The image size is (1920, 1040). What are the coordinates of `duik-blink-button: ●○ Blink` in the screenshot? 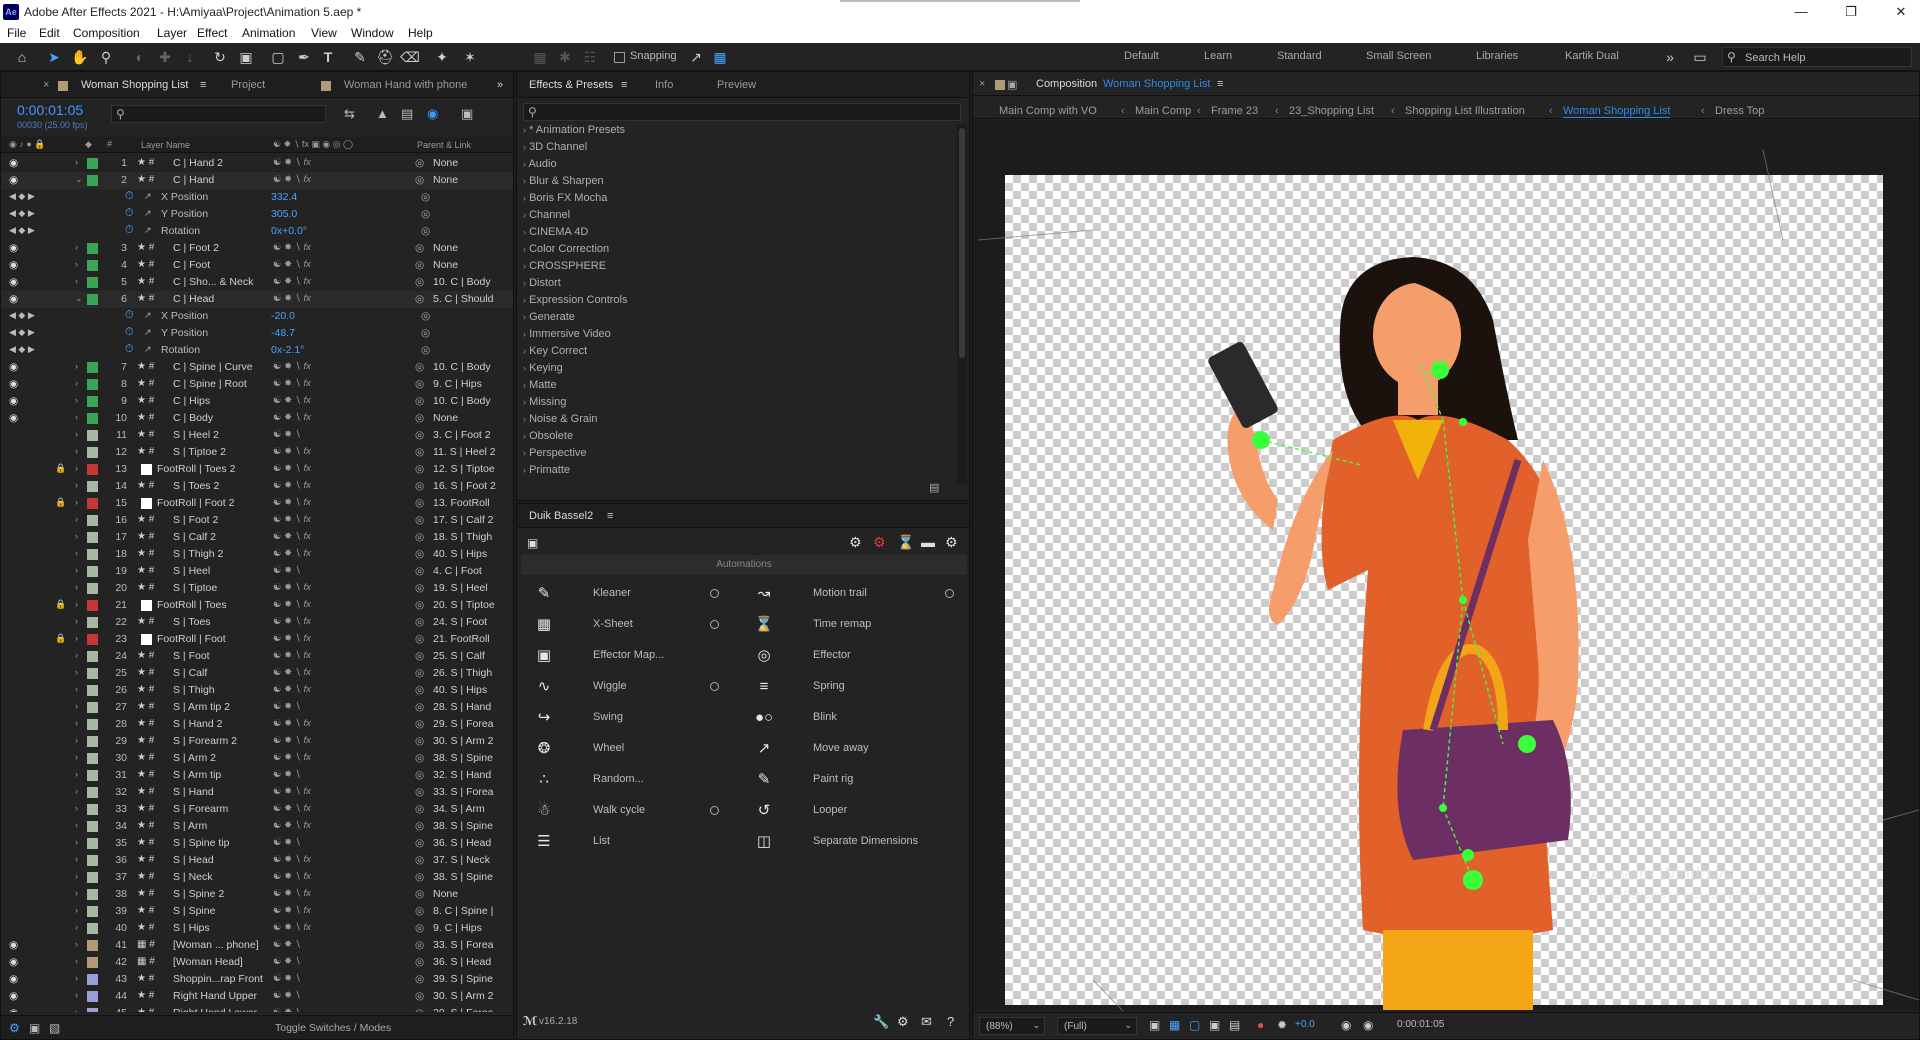 It's located at (850, 718).